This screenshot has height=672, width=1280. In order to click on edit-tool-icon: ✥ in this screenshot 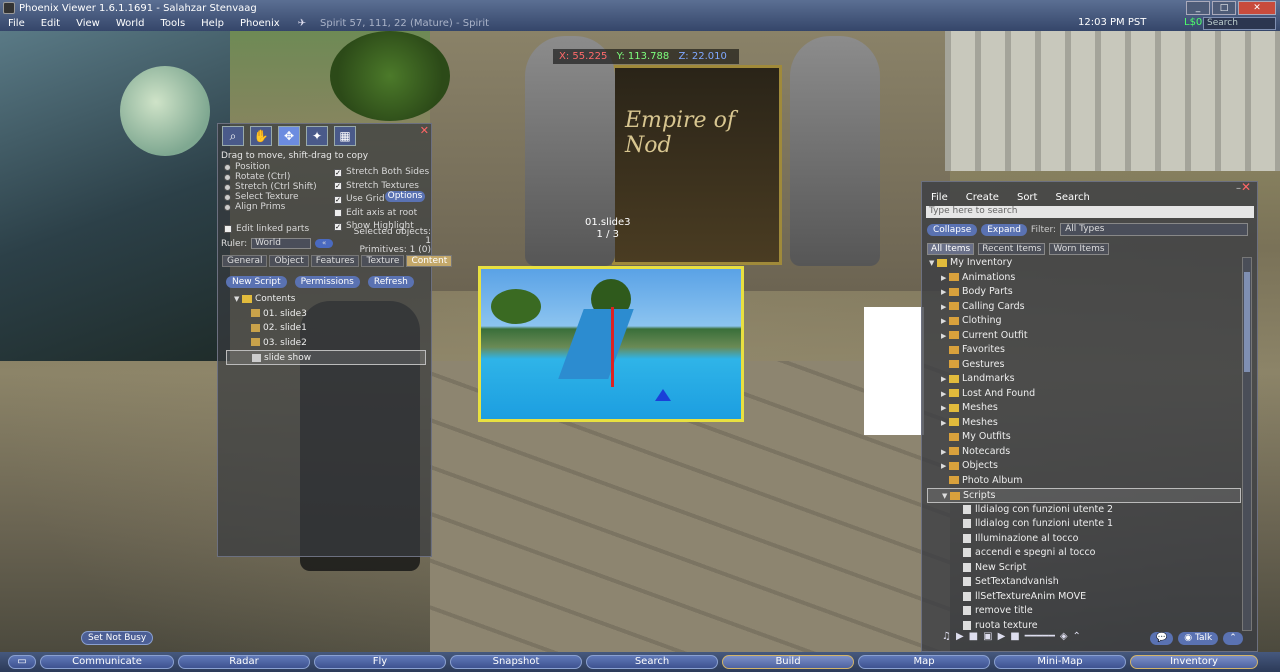, I will do `click(289, 136)`.